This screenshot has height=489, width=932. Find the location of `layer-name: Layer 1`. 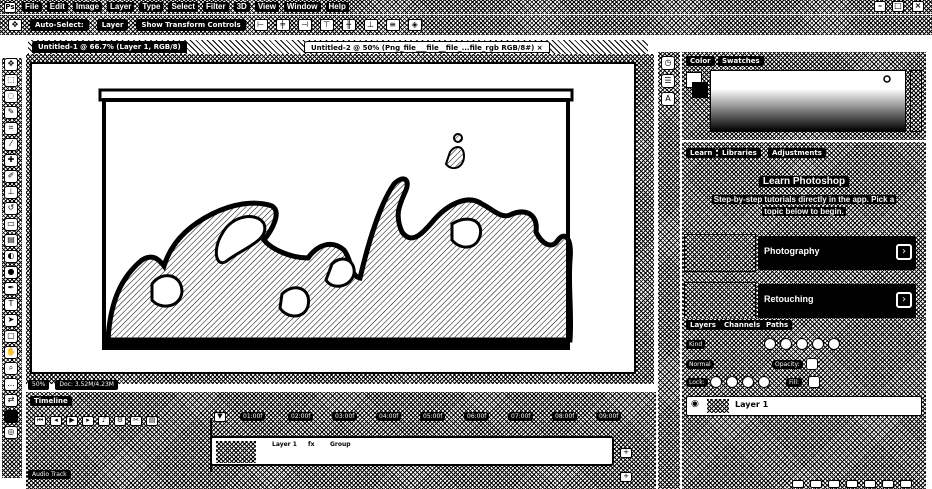

layer-name: Layer 1 is located at coordinates (751, 404).